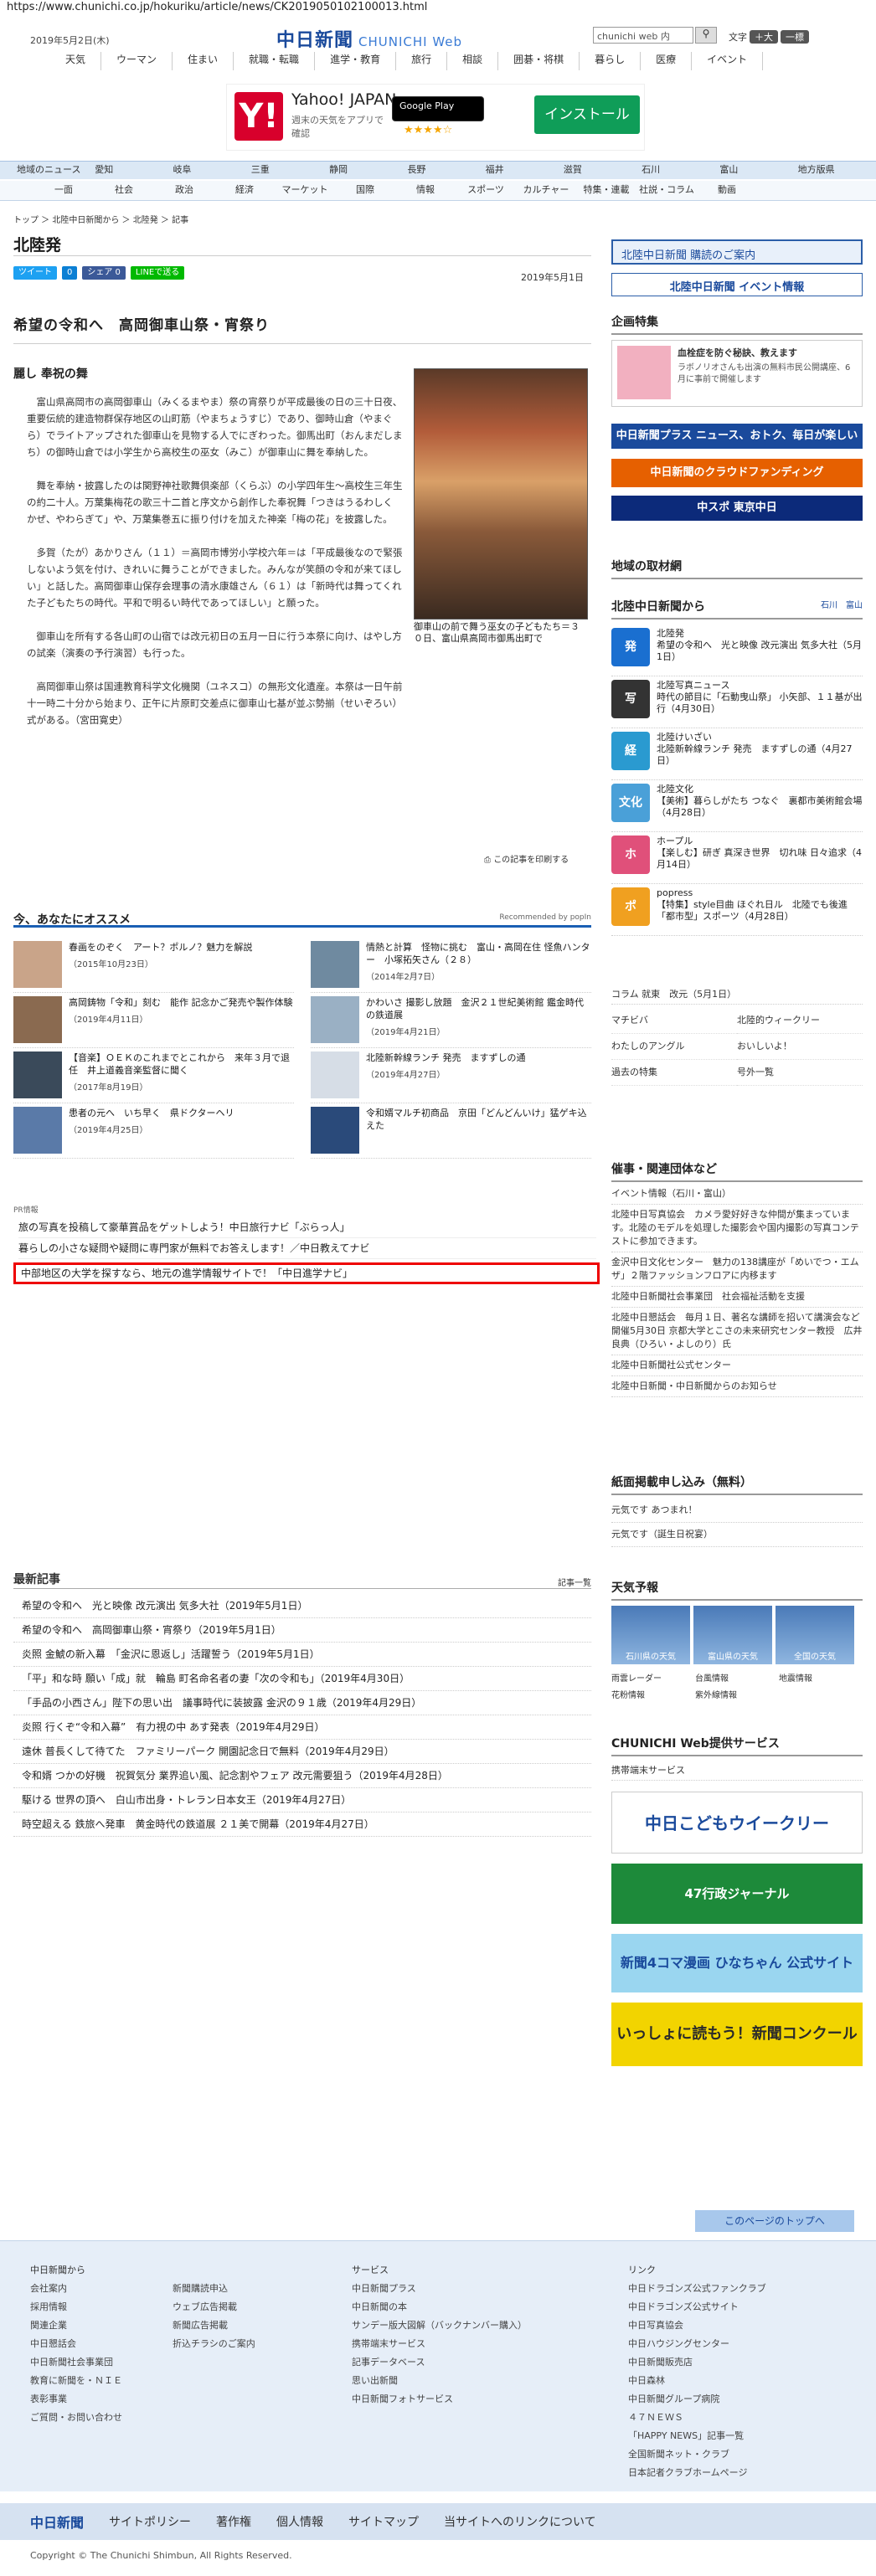 The height and width of the screenshot is (2576, 876). What do you see at coordinates (56, 170) in the screenshot?
I see `region-item: 地域のニュース` at bounding box center [56, 170].